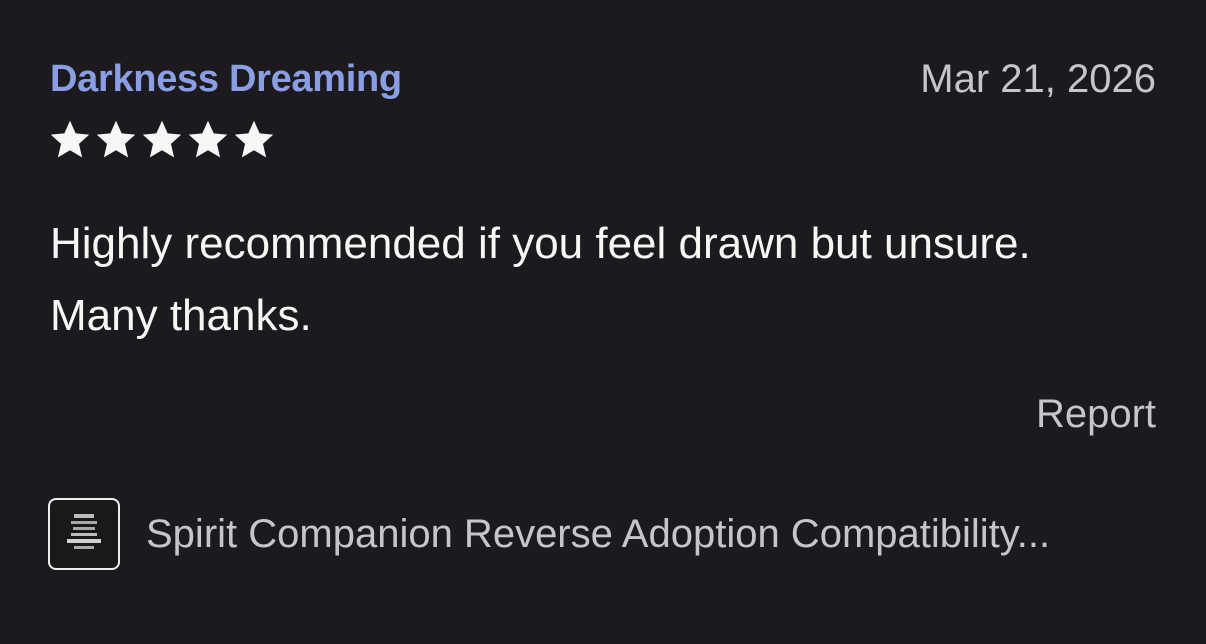 The width and height of the screenshot is (1206, 644). I want to click on report-button: Report, so click(1096, 414).